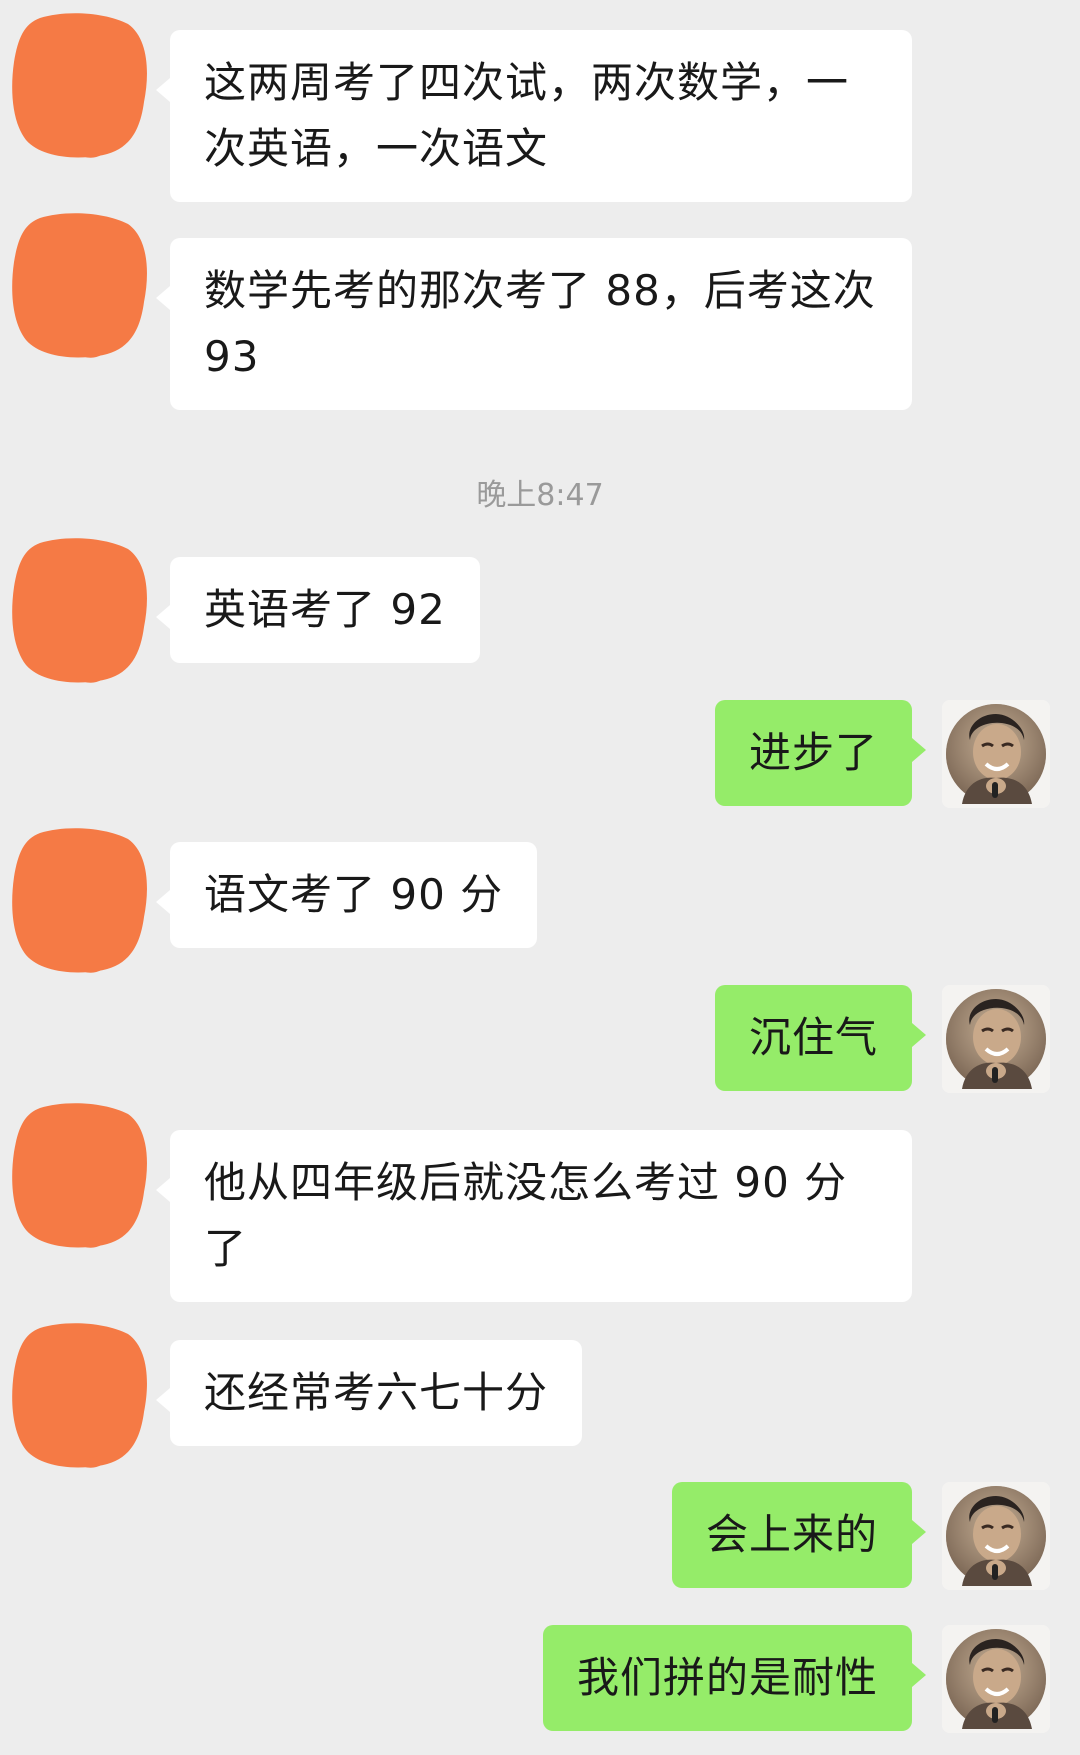  Describe the element at coordinates (799, 1535) in the screenshot. I see `outgoing-message-bubble: 会上来的` at that location.